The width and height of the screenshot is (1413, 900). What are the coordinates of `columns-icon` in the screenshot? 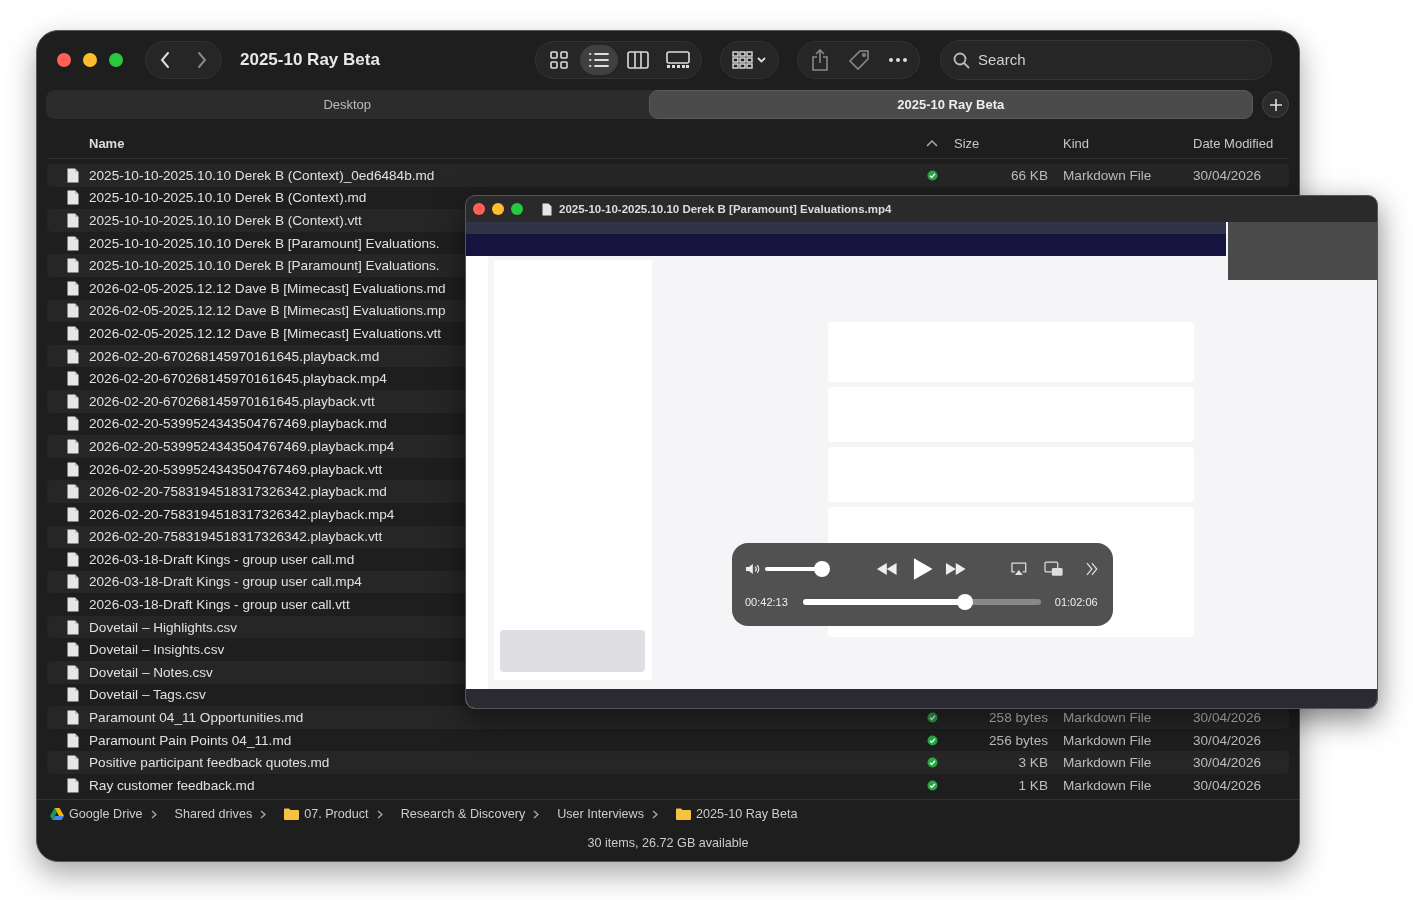 It's located at (638, 59).